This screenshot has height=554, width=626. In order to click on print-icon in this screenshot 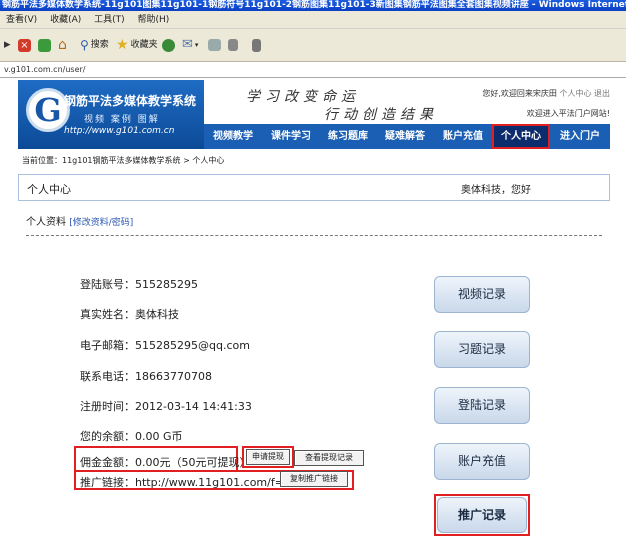, I will do `click(214, 45)`.